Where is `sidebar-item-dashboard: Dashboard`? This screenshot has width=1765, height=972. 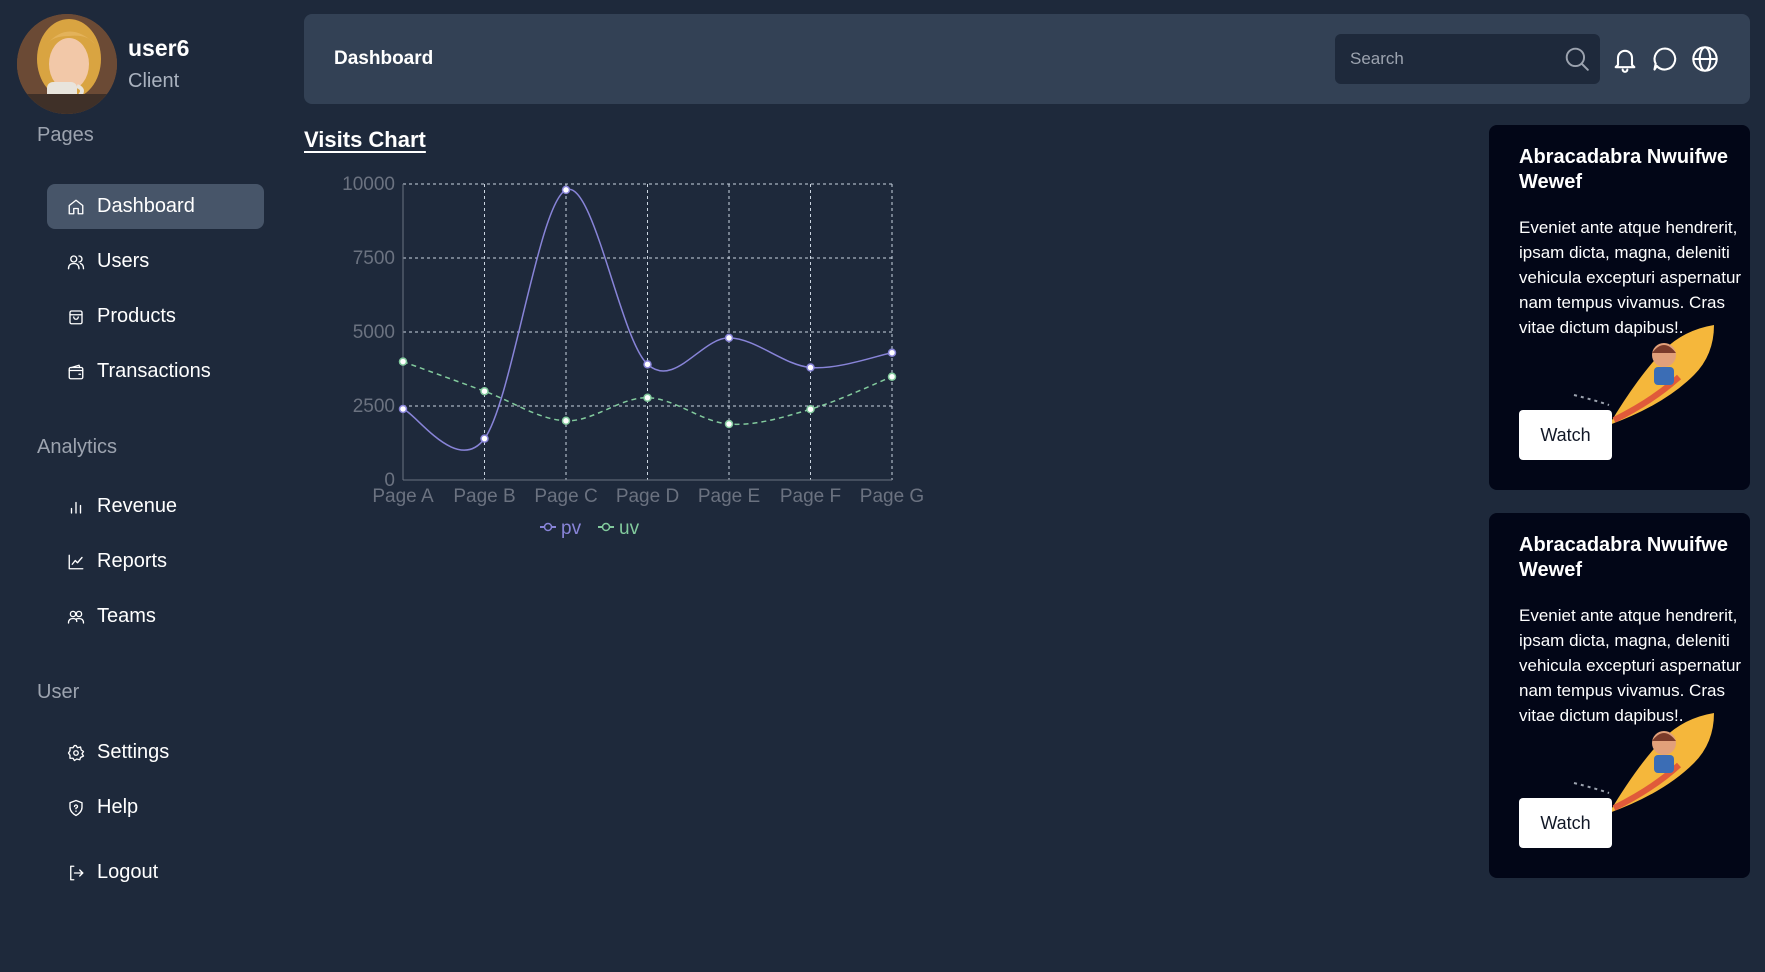
sidebar-item-dashboard: Dashboard is located at coordinates (155, 206).